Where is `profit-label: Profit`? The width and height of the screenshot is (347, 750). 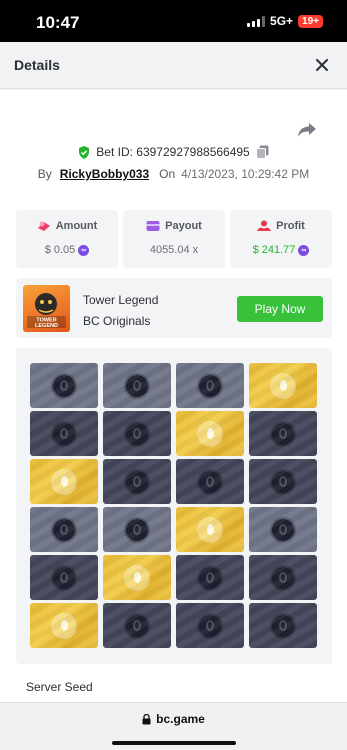
profit-label: Profit is located at coordinates (290, 226).